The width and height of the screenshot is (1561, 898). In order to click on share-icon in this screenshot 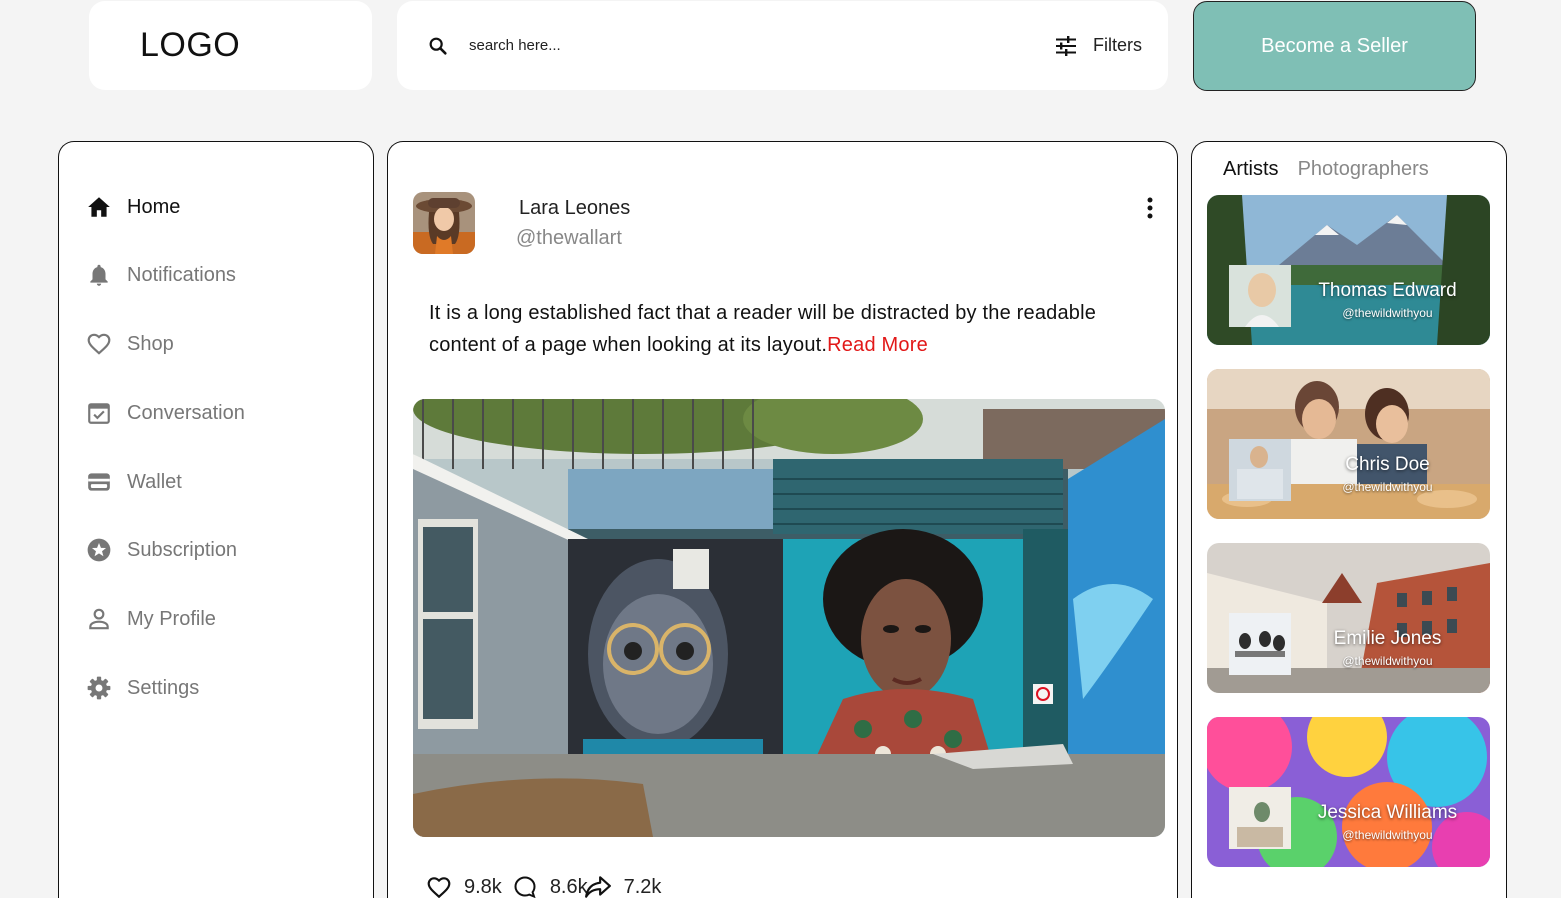, I will do `click(597, 887)`.